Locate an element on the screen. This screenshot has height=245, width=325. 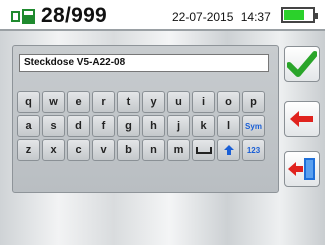
key-l: l is located at coordinates (228, 126).